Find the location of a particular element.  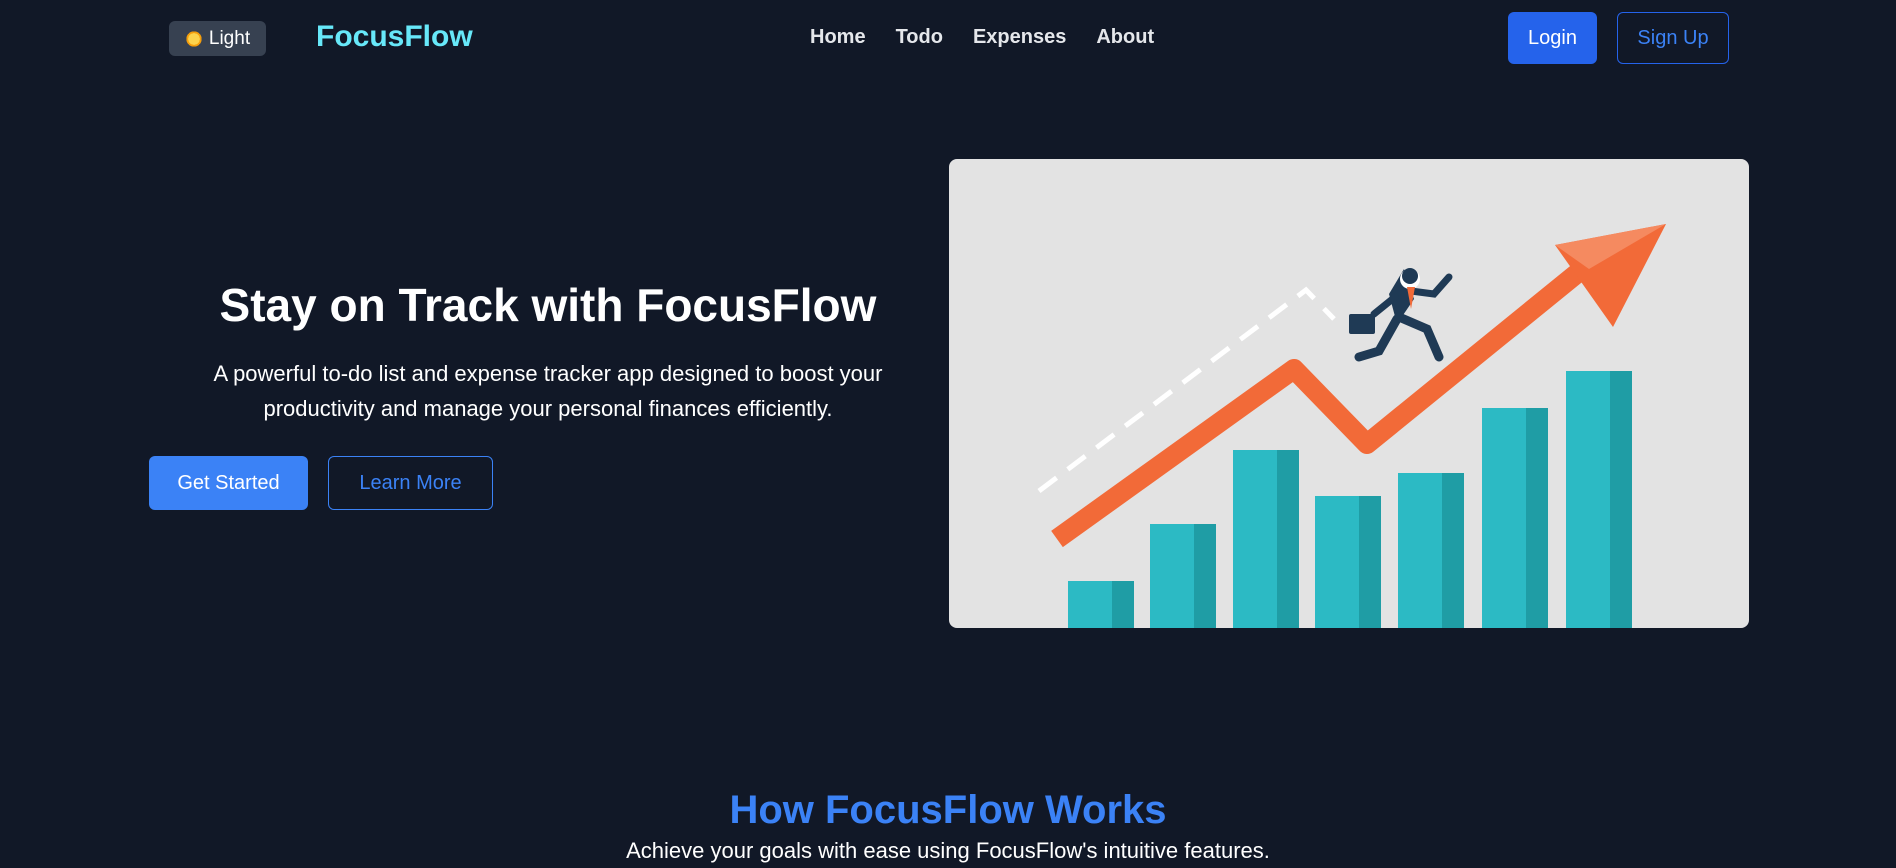

businessman-figure is located at coordinates (1401, 315).